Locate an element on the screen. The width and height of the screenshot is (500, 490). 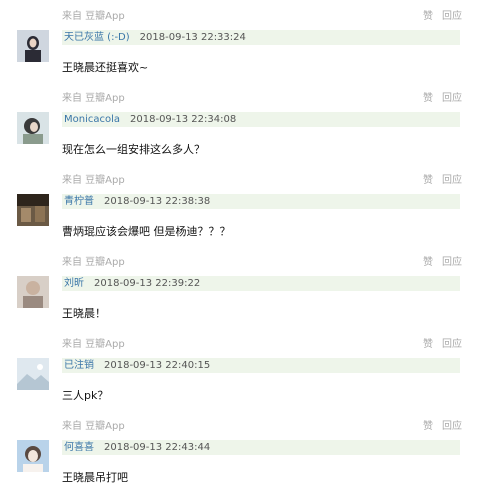
username-link: Monicacola is located at coordinates (92, 119).